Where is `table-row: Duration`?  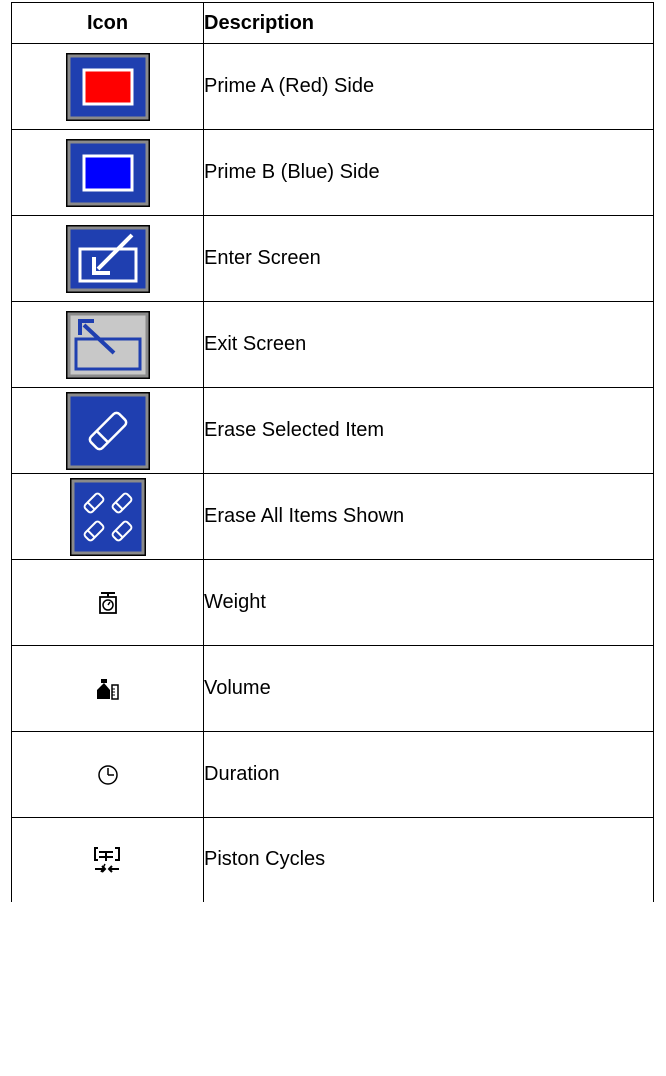 table-row: Duration is located at coordinates (332, 774).